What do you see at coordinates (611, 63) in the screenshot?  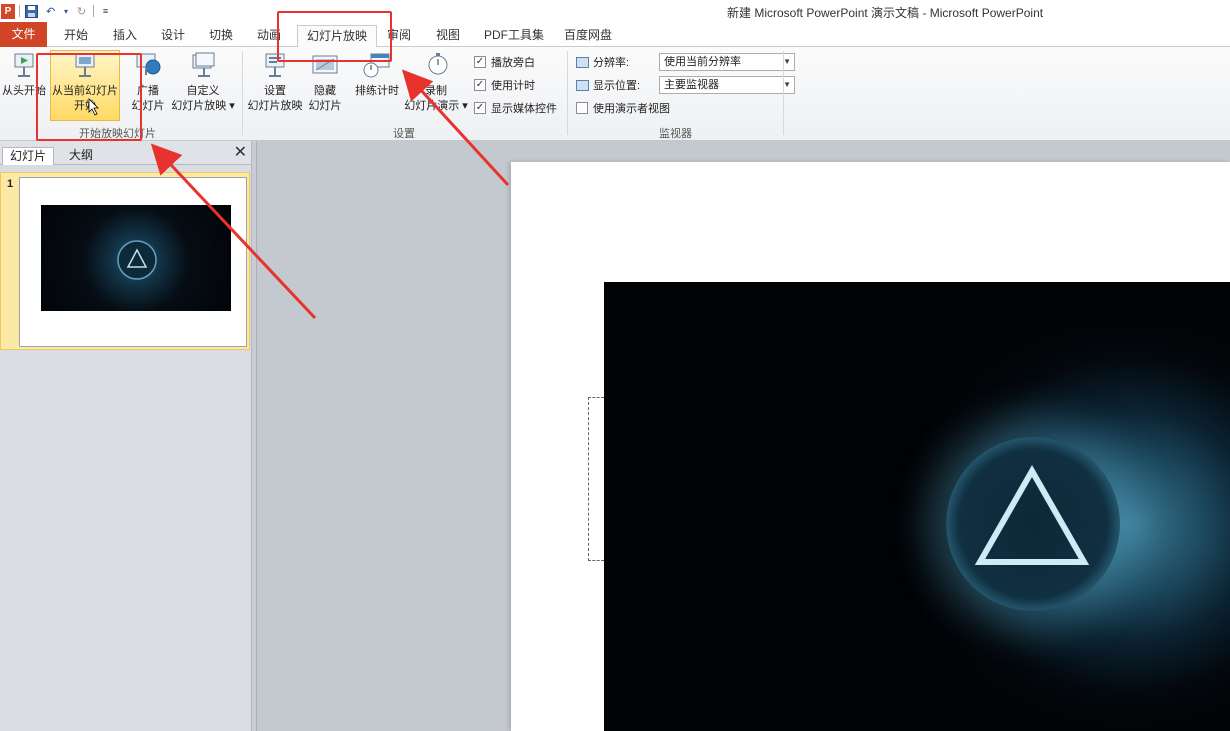 I see `resolution-label: 分辨率:` at bounding box center [611, 63].